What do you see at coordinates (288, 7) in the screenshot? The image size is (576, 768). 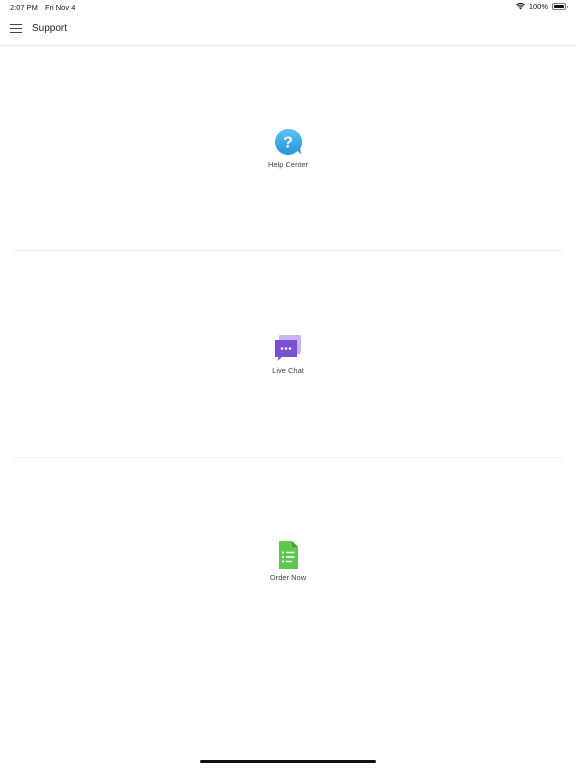 I see `status-bar: 2:07 PM Fri Nov 4 100%` at bounding box center [288, 7].